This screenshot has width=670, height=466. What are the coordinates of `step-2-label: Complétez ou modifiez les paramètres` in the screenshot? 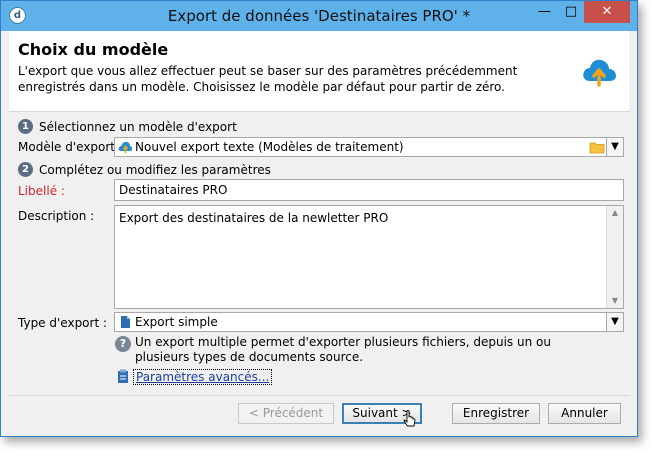 It's located at (155, 169).